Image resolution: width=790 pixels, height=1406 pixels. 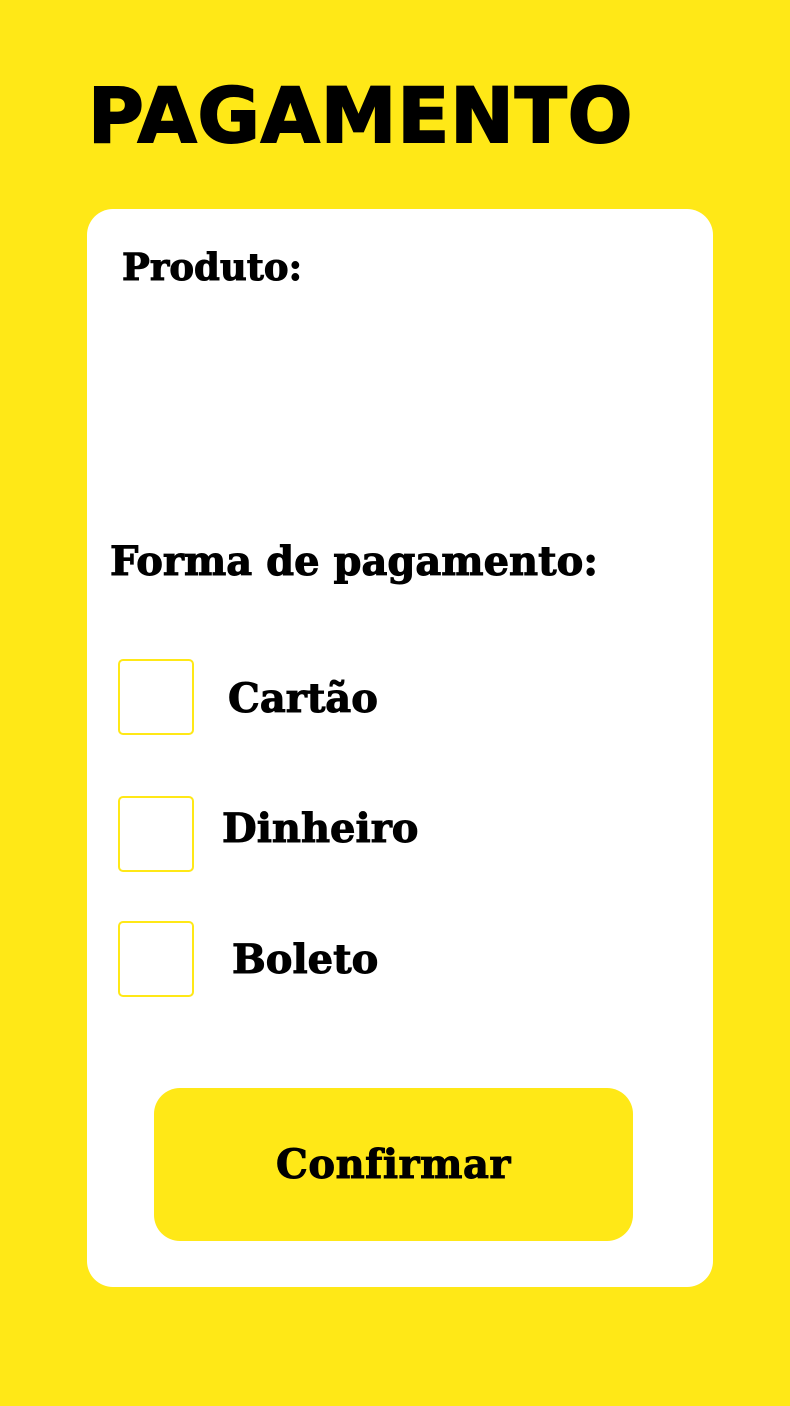 What do you see at coordinates (212, 267) in the screenshot?
I see `product-label: Produto:` at bounding box center [212, 267].